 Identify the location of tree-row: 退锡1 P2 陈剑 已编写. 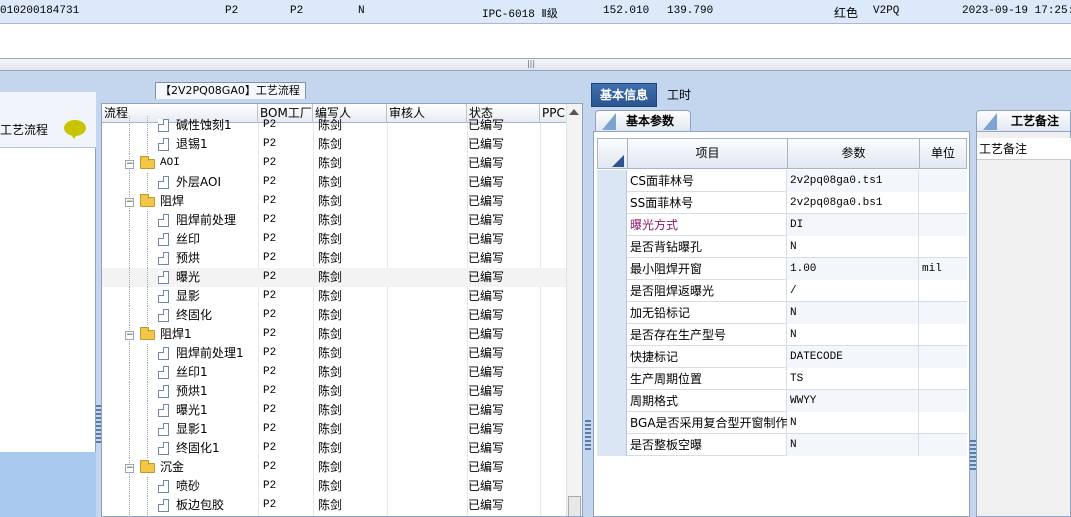
(334, 144).